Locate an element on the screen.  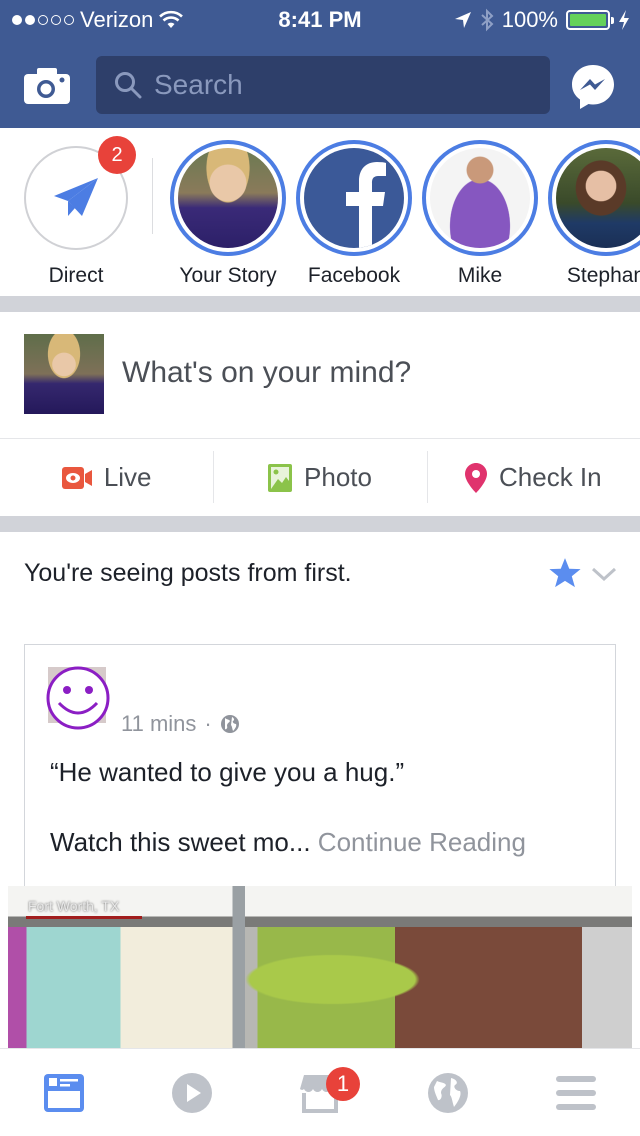
post-text-line: “He wanted to give you a hug.” is located at coordinates (227, 772).